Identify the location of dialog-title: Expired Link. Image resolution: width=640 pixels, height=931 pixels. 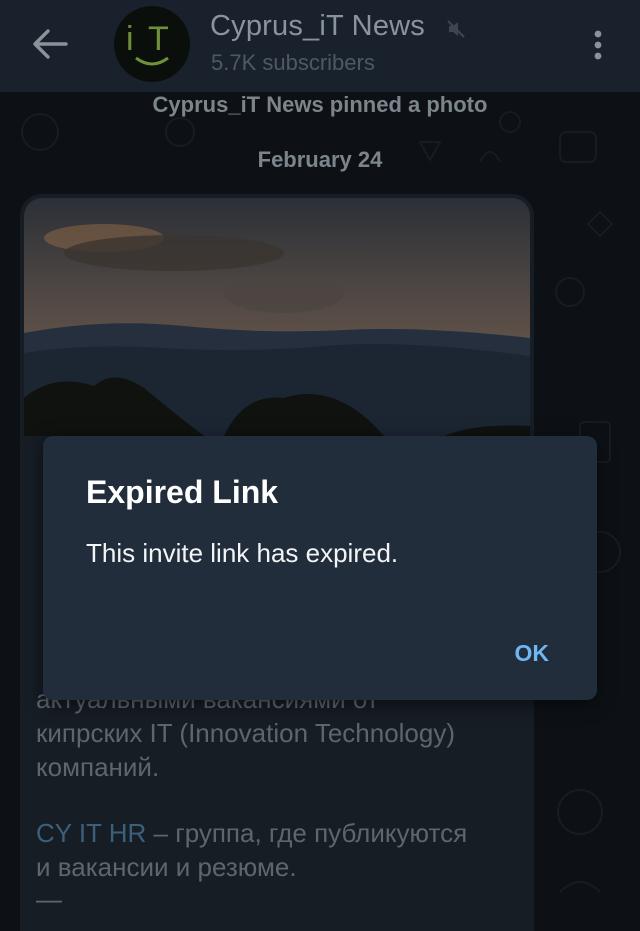
(182, 492).